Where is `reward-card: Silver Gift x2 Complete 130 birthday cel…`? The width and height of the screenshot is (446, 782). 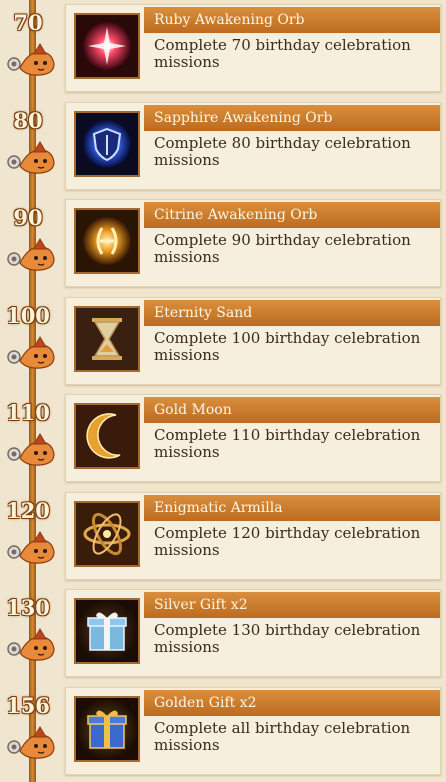 reward-card: Silver Gift x2 Complete 130 birthday cel… is located at coordinates (253, 633).